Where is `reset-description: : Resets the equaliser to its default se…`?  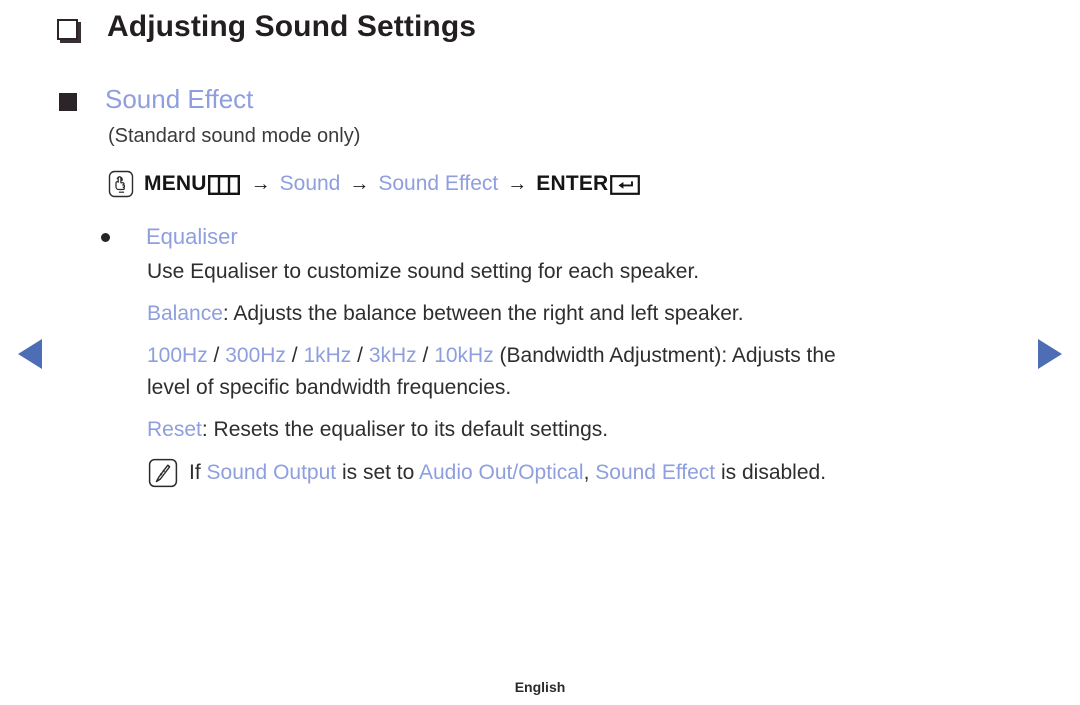 reset-description: : Resets the equaliser to its default se… is located at coordinates (405, 429).